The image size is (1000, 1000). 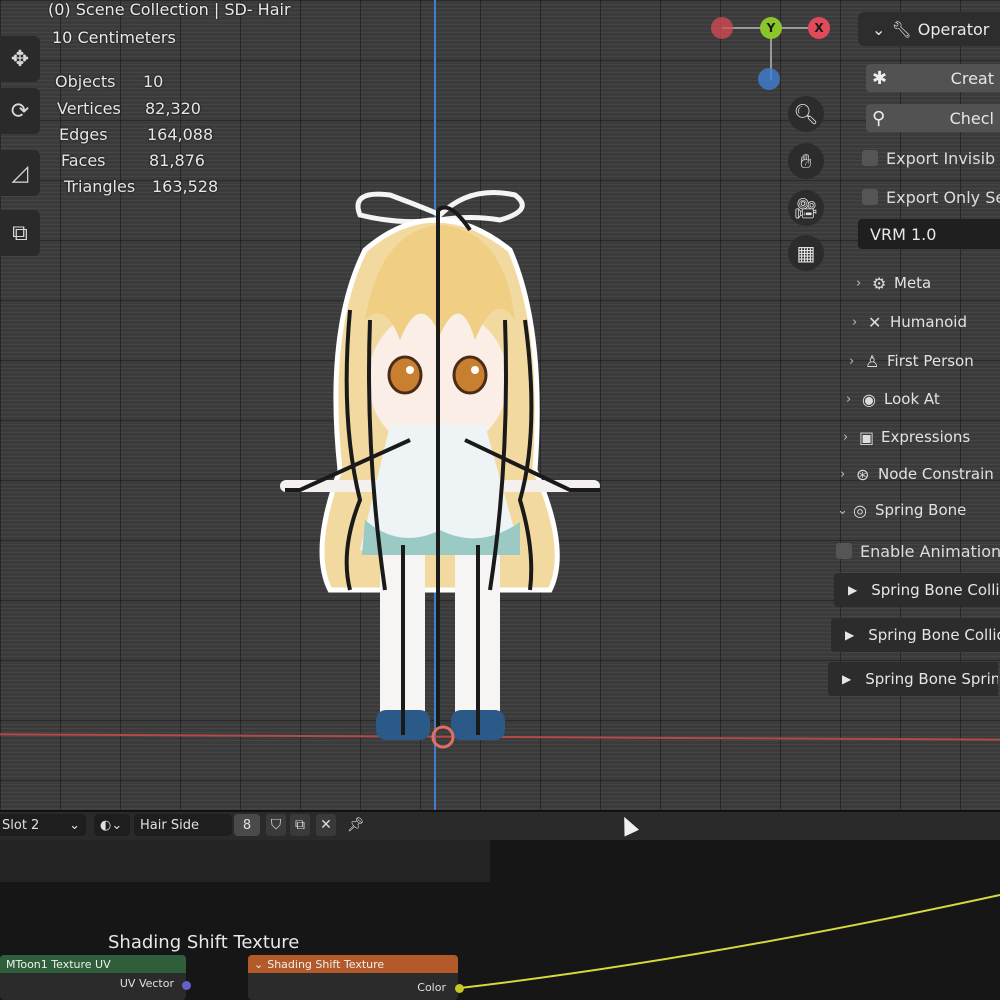 What do you see at coordinates (247, 825) in the screenshot?
I see `user-count-button: 8` at bounding box center [247, 825].